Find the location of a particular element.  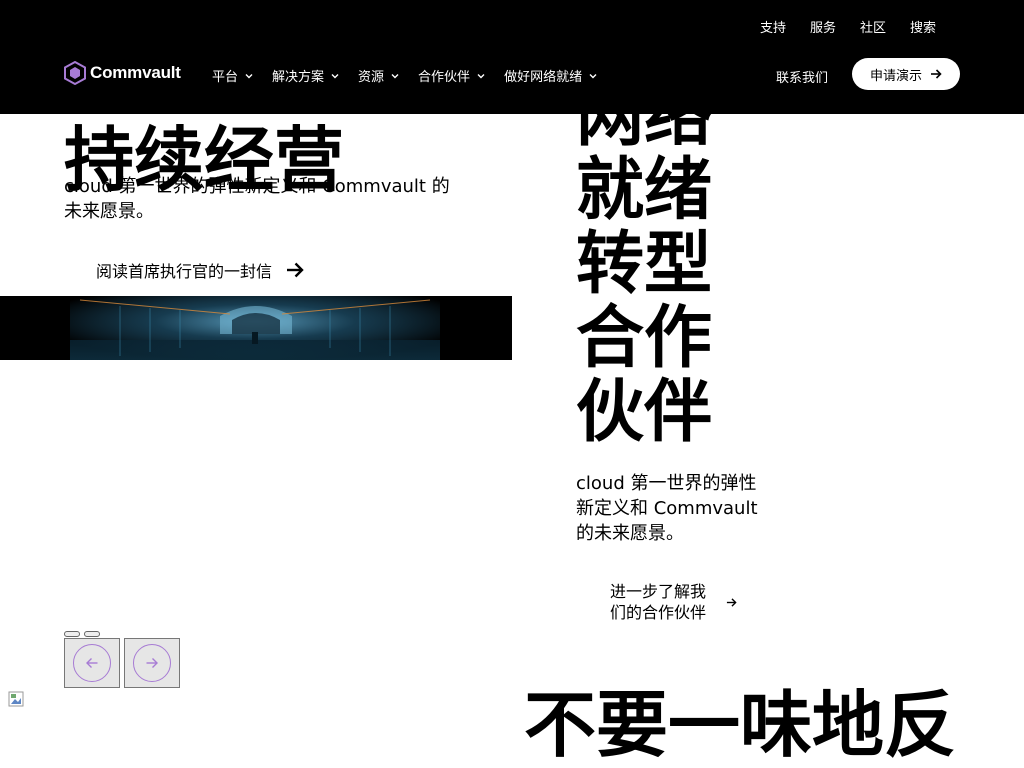

data-center-corridor-image is located at coordinates (256, 328).